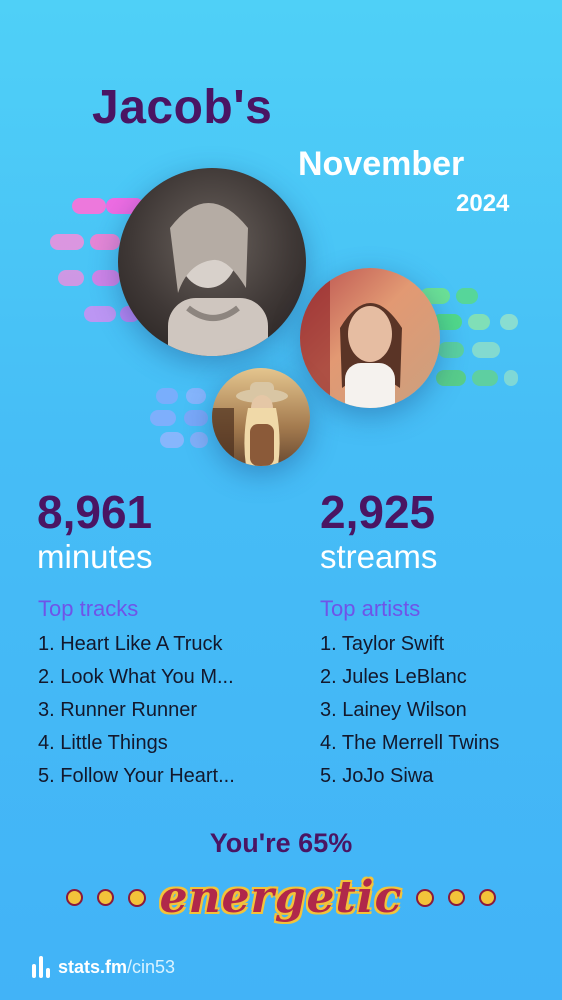  Describe the element at coordinates (95, 512) in the screenshot. I see `minutes-value: 8,961` at that location.